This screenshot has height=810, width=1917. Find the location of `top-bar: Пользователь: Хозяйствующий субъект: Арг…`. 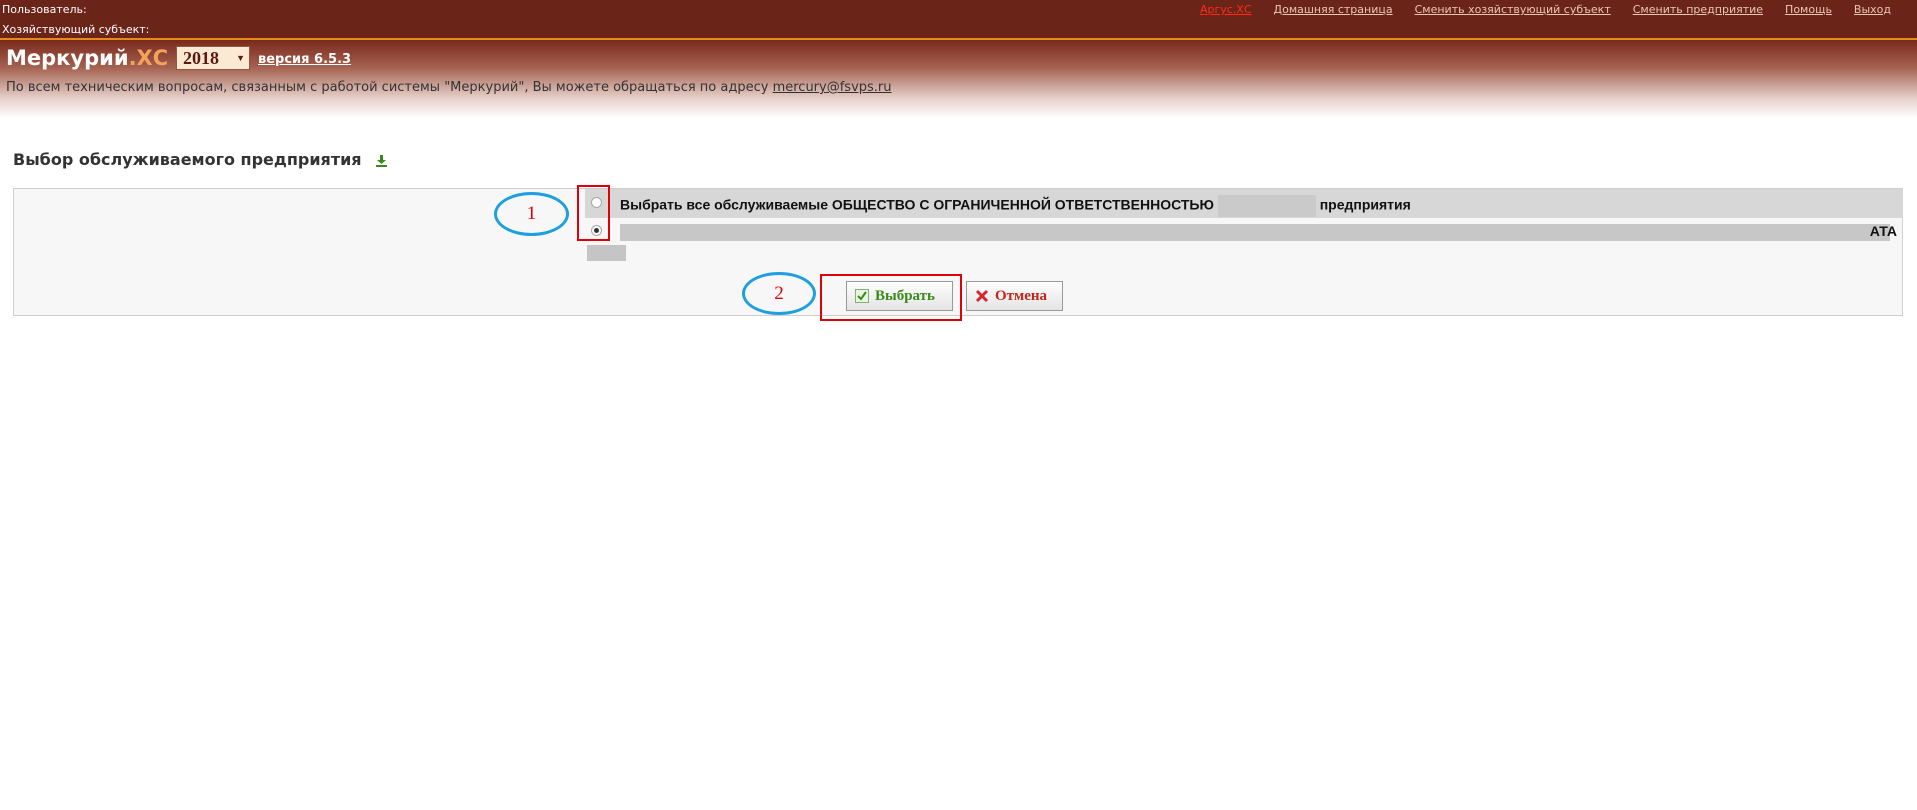

top-bar: Пользователь: Хозяйствующий субъект: Арг… is located at coordinates (958, 20).